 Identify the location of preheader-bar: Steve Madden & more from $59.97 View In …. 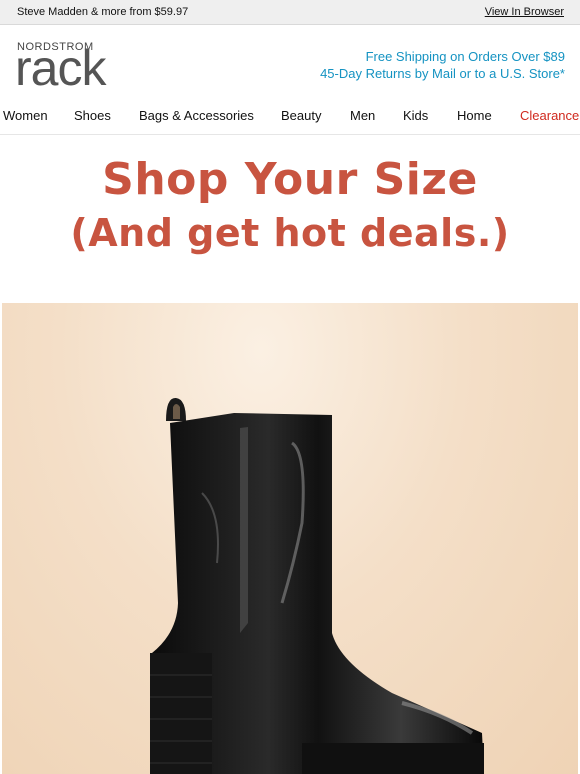
(290, 12).